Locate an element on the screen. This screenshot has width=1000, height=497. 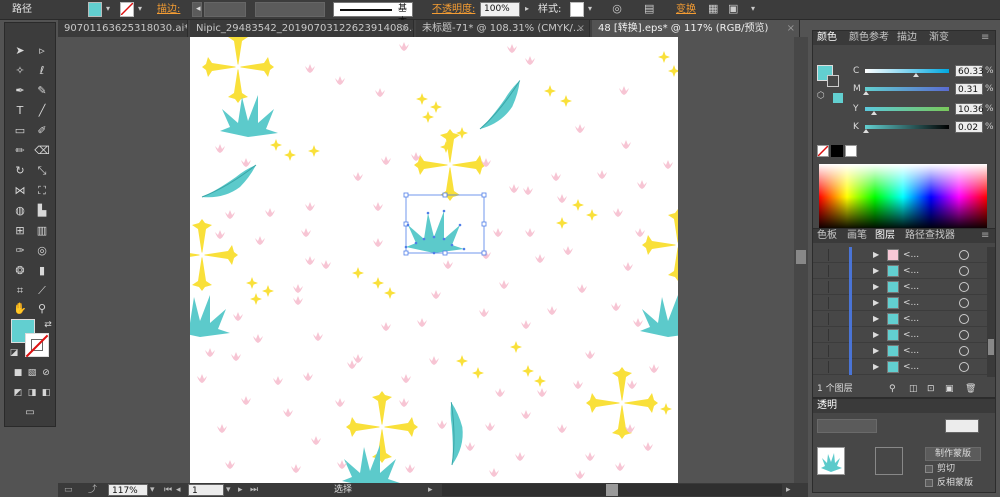
transform-link: 变换 is located at coordinates (686, 9).